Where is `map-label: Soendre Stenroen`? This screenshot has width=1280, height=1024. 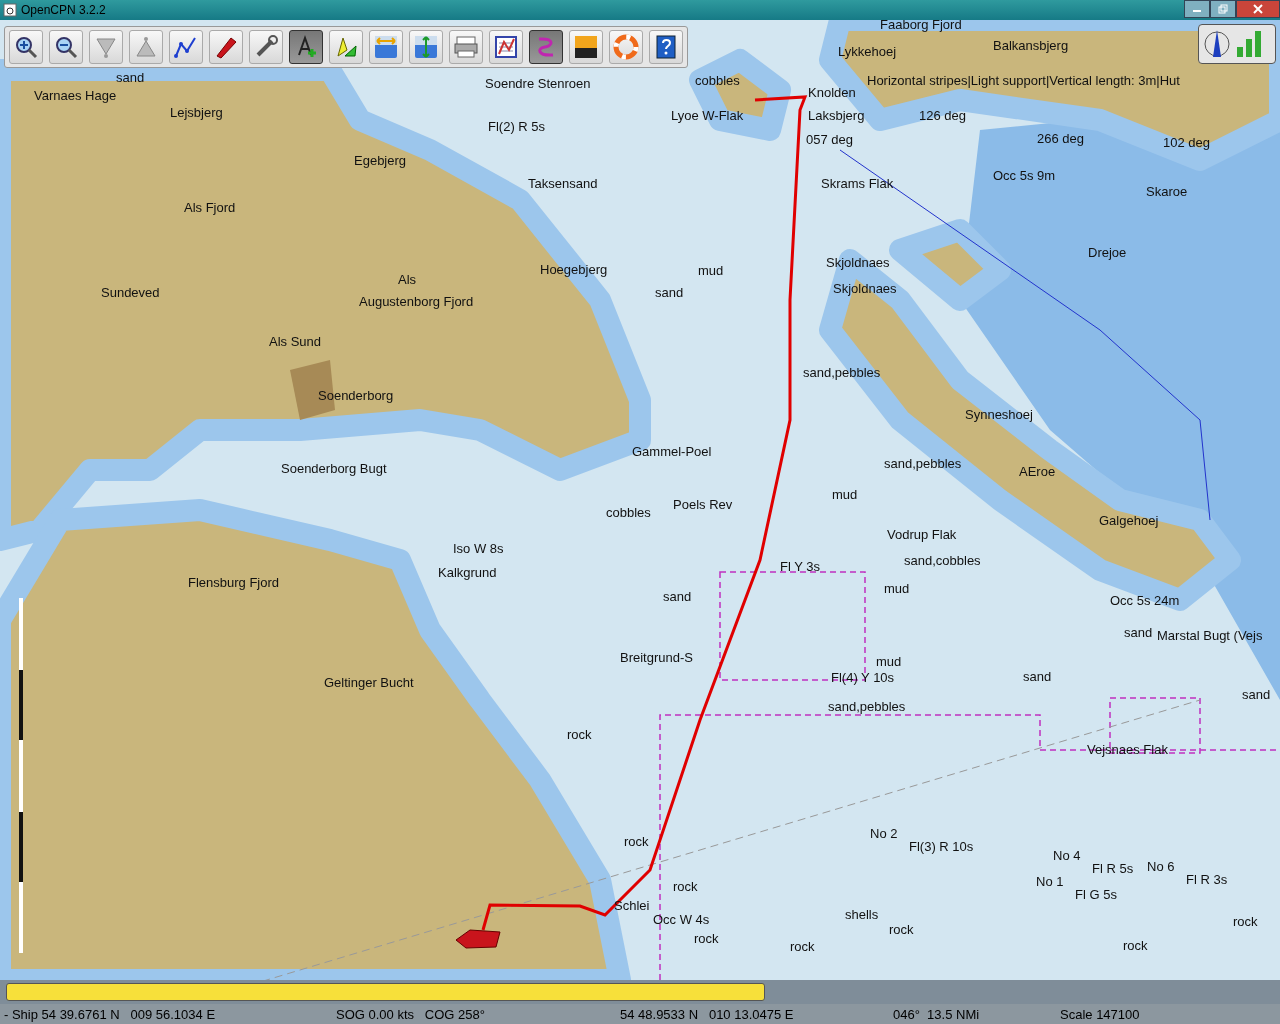 map-label: Soendre Stenroen is located at coordinates (538, 83).